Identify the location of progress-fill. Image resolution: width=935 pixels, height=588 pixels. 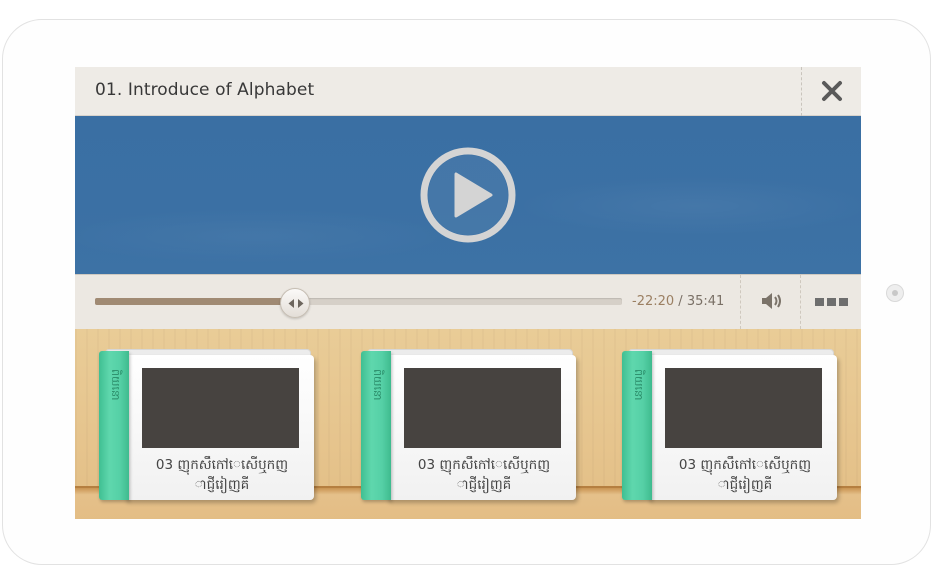
(195, 301).